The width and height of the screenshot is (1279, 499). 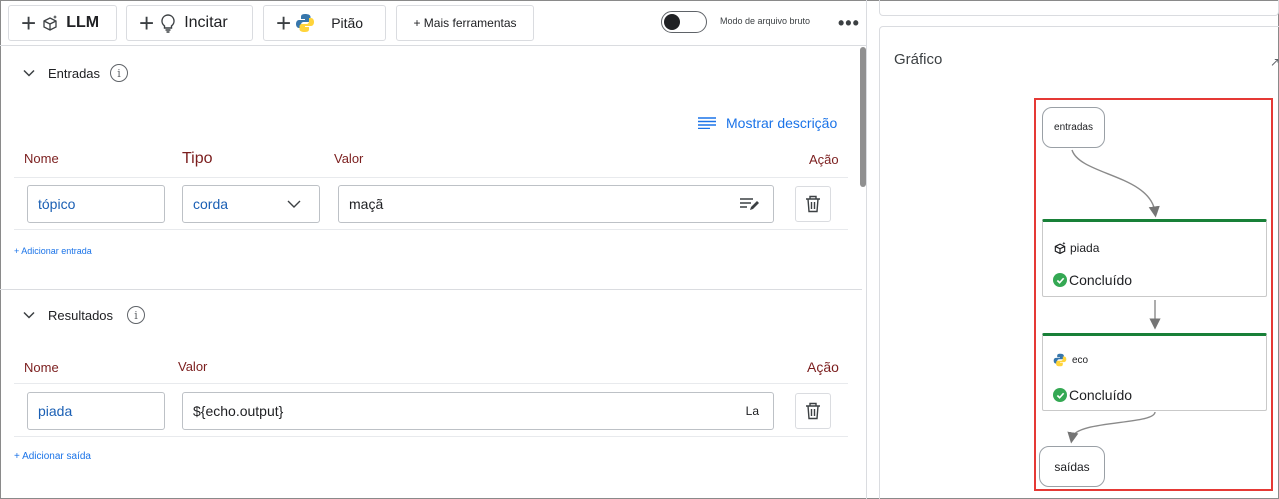 What do you see at coordinates (1085, 248) in the screenshot?
I see `node-name: piada` at bounding box center [1085, 248].